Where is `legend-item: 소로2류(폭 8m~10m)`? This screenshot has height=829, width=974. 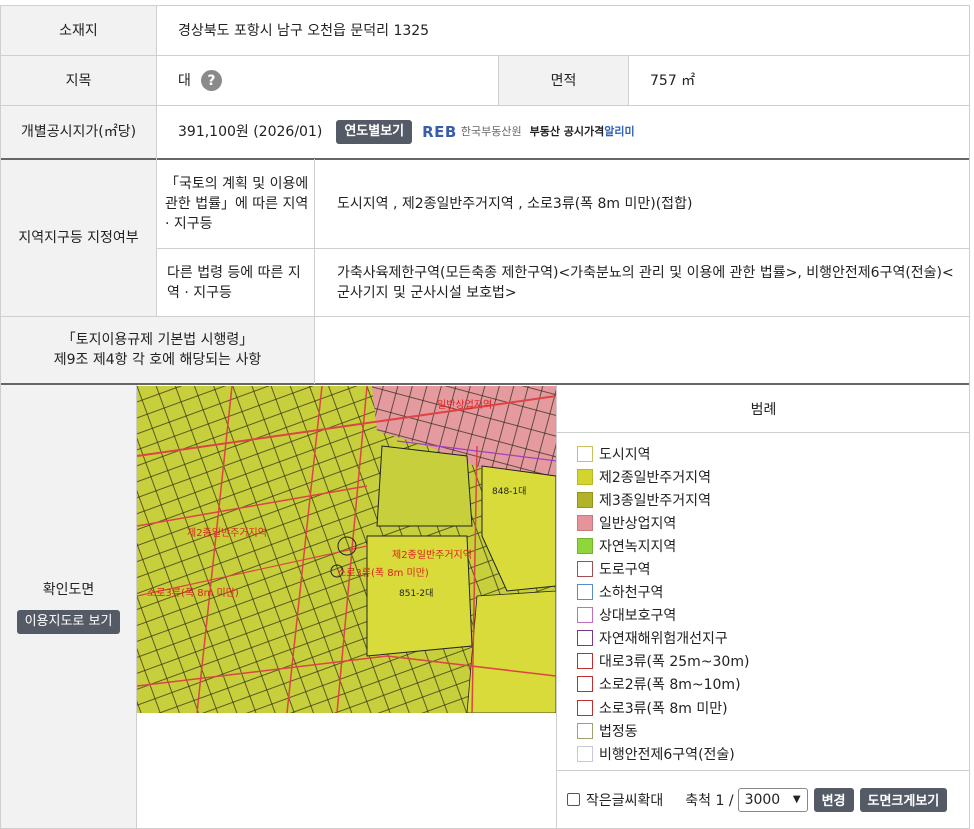
legend-item: 소로2류(폭 8m~10m) is located at coordinates (767, 684).